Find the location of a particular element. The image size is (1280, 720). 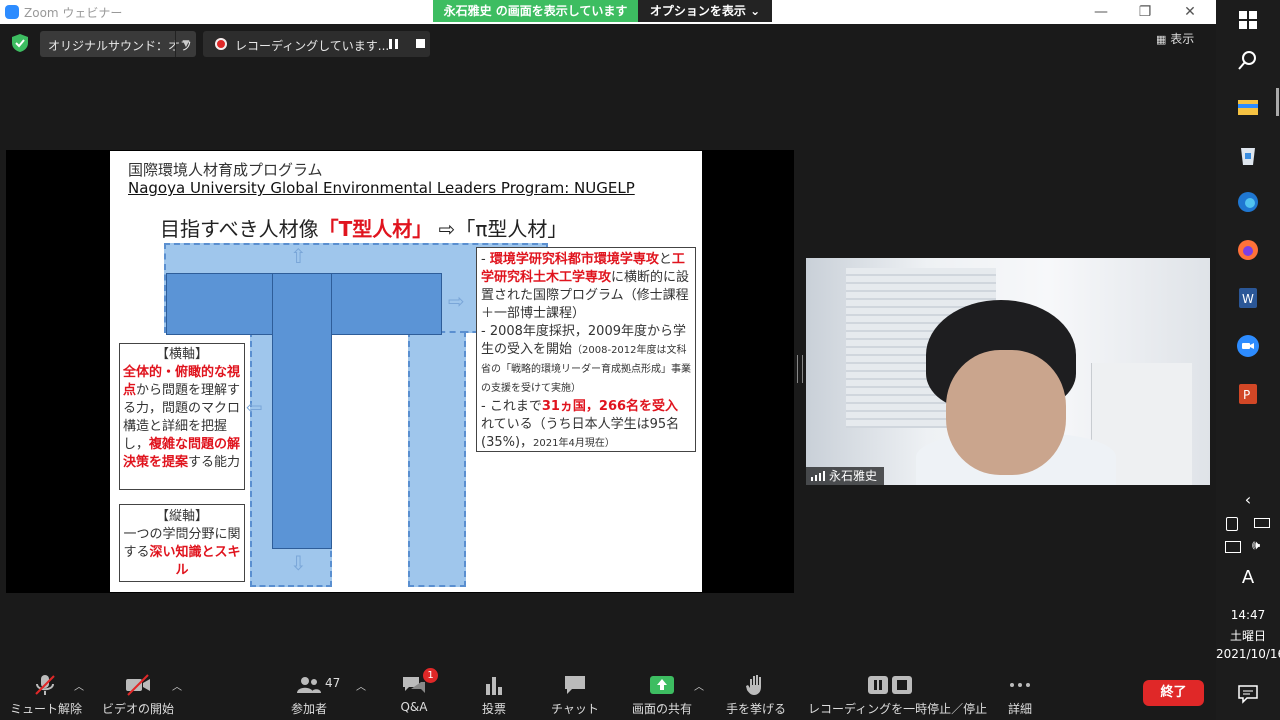

recording-control-label: レコーディングを一時停止／停止 is located at coordinates (898, 709).